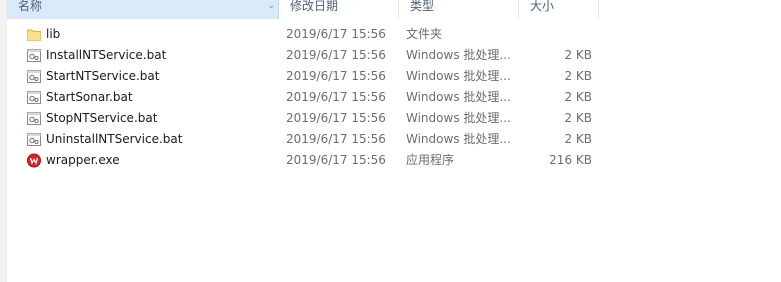 Image resolution: width=781 pixels, height=282 pixels. I want to click on file-name: StopNTService.bat, so click(102, 118).